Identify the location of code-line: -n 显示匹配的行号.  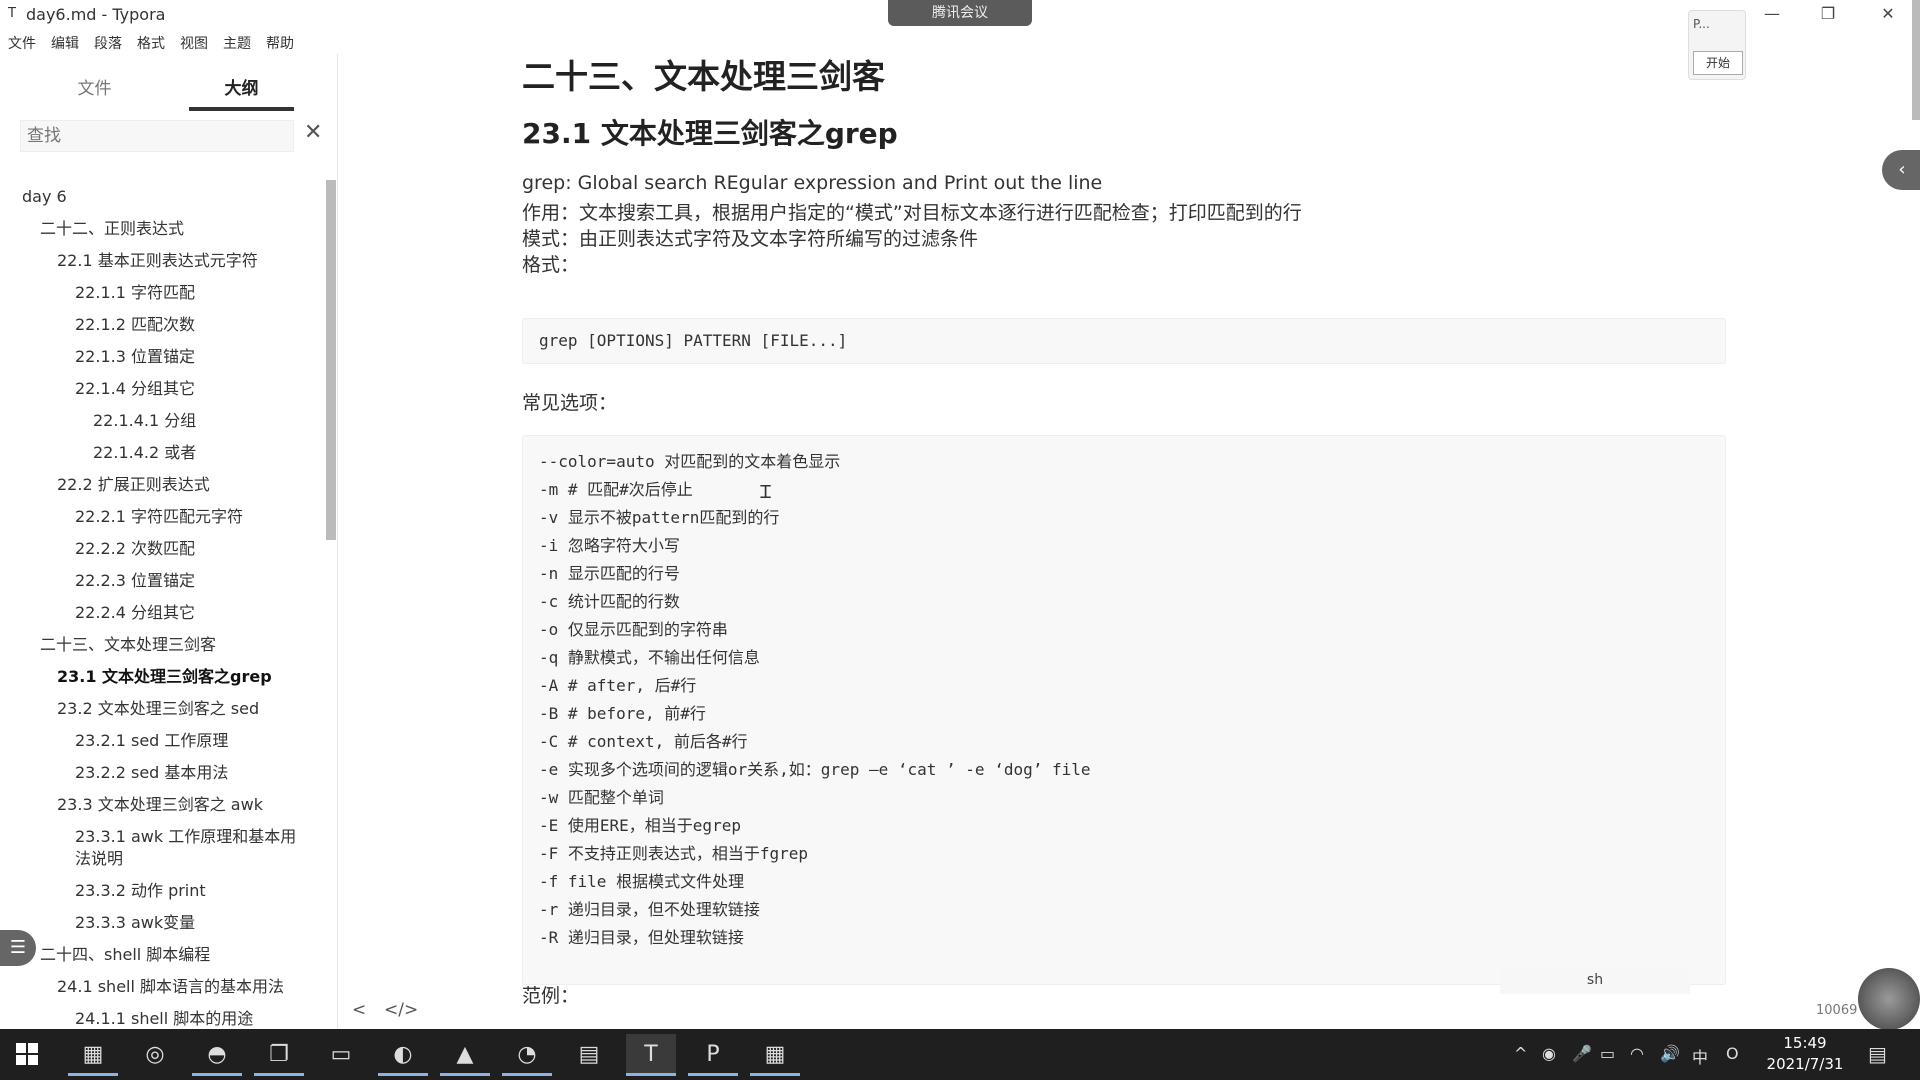
(609, 573).